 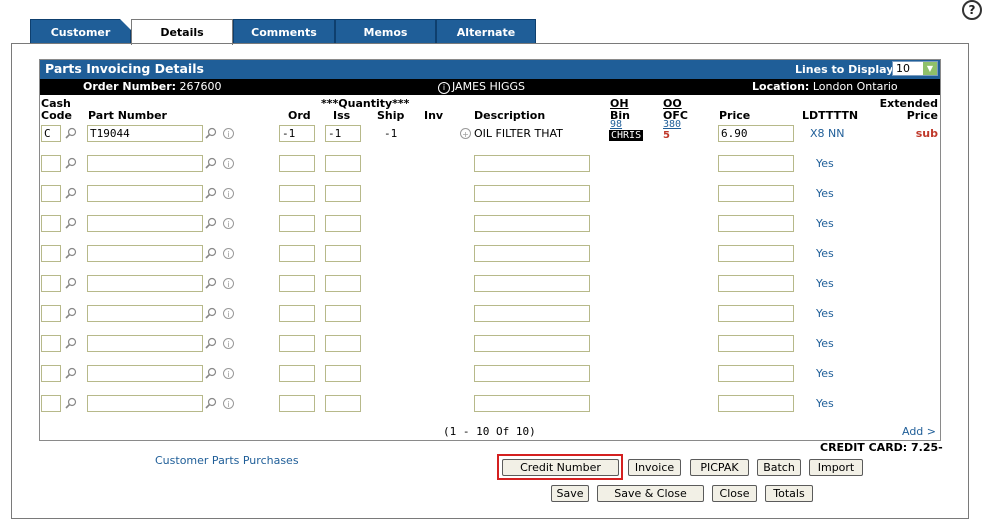 I want to click on expand-icon: +, so click(x=465, y=133).